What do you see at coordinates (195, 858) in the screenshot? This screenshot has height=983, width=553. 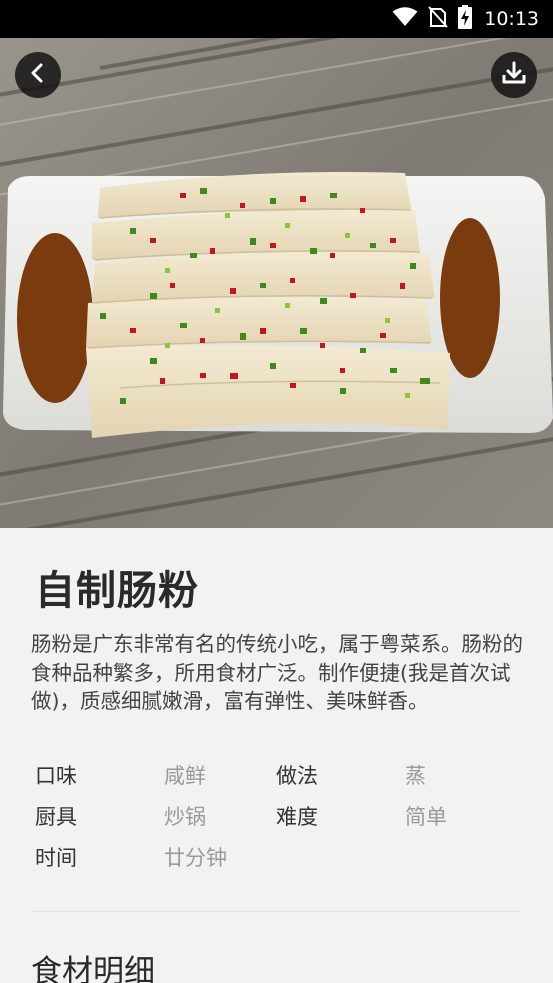 I see `time-value: 廿分钟` at bounding box center [195, 858].